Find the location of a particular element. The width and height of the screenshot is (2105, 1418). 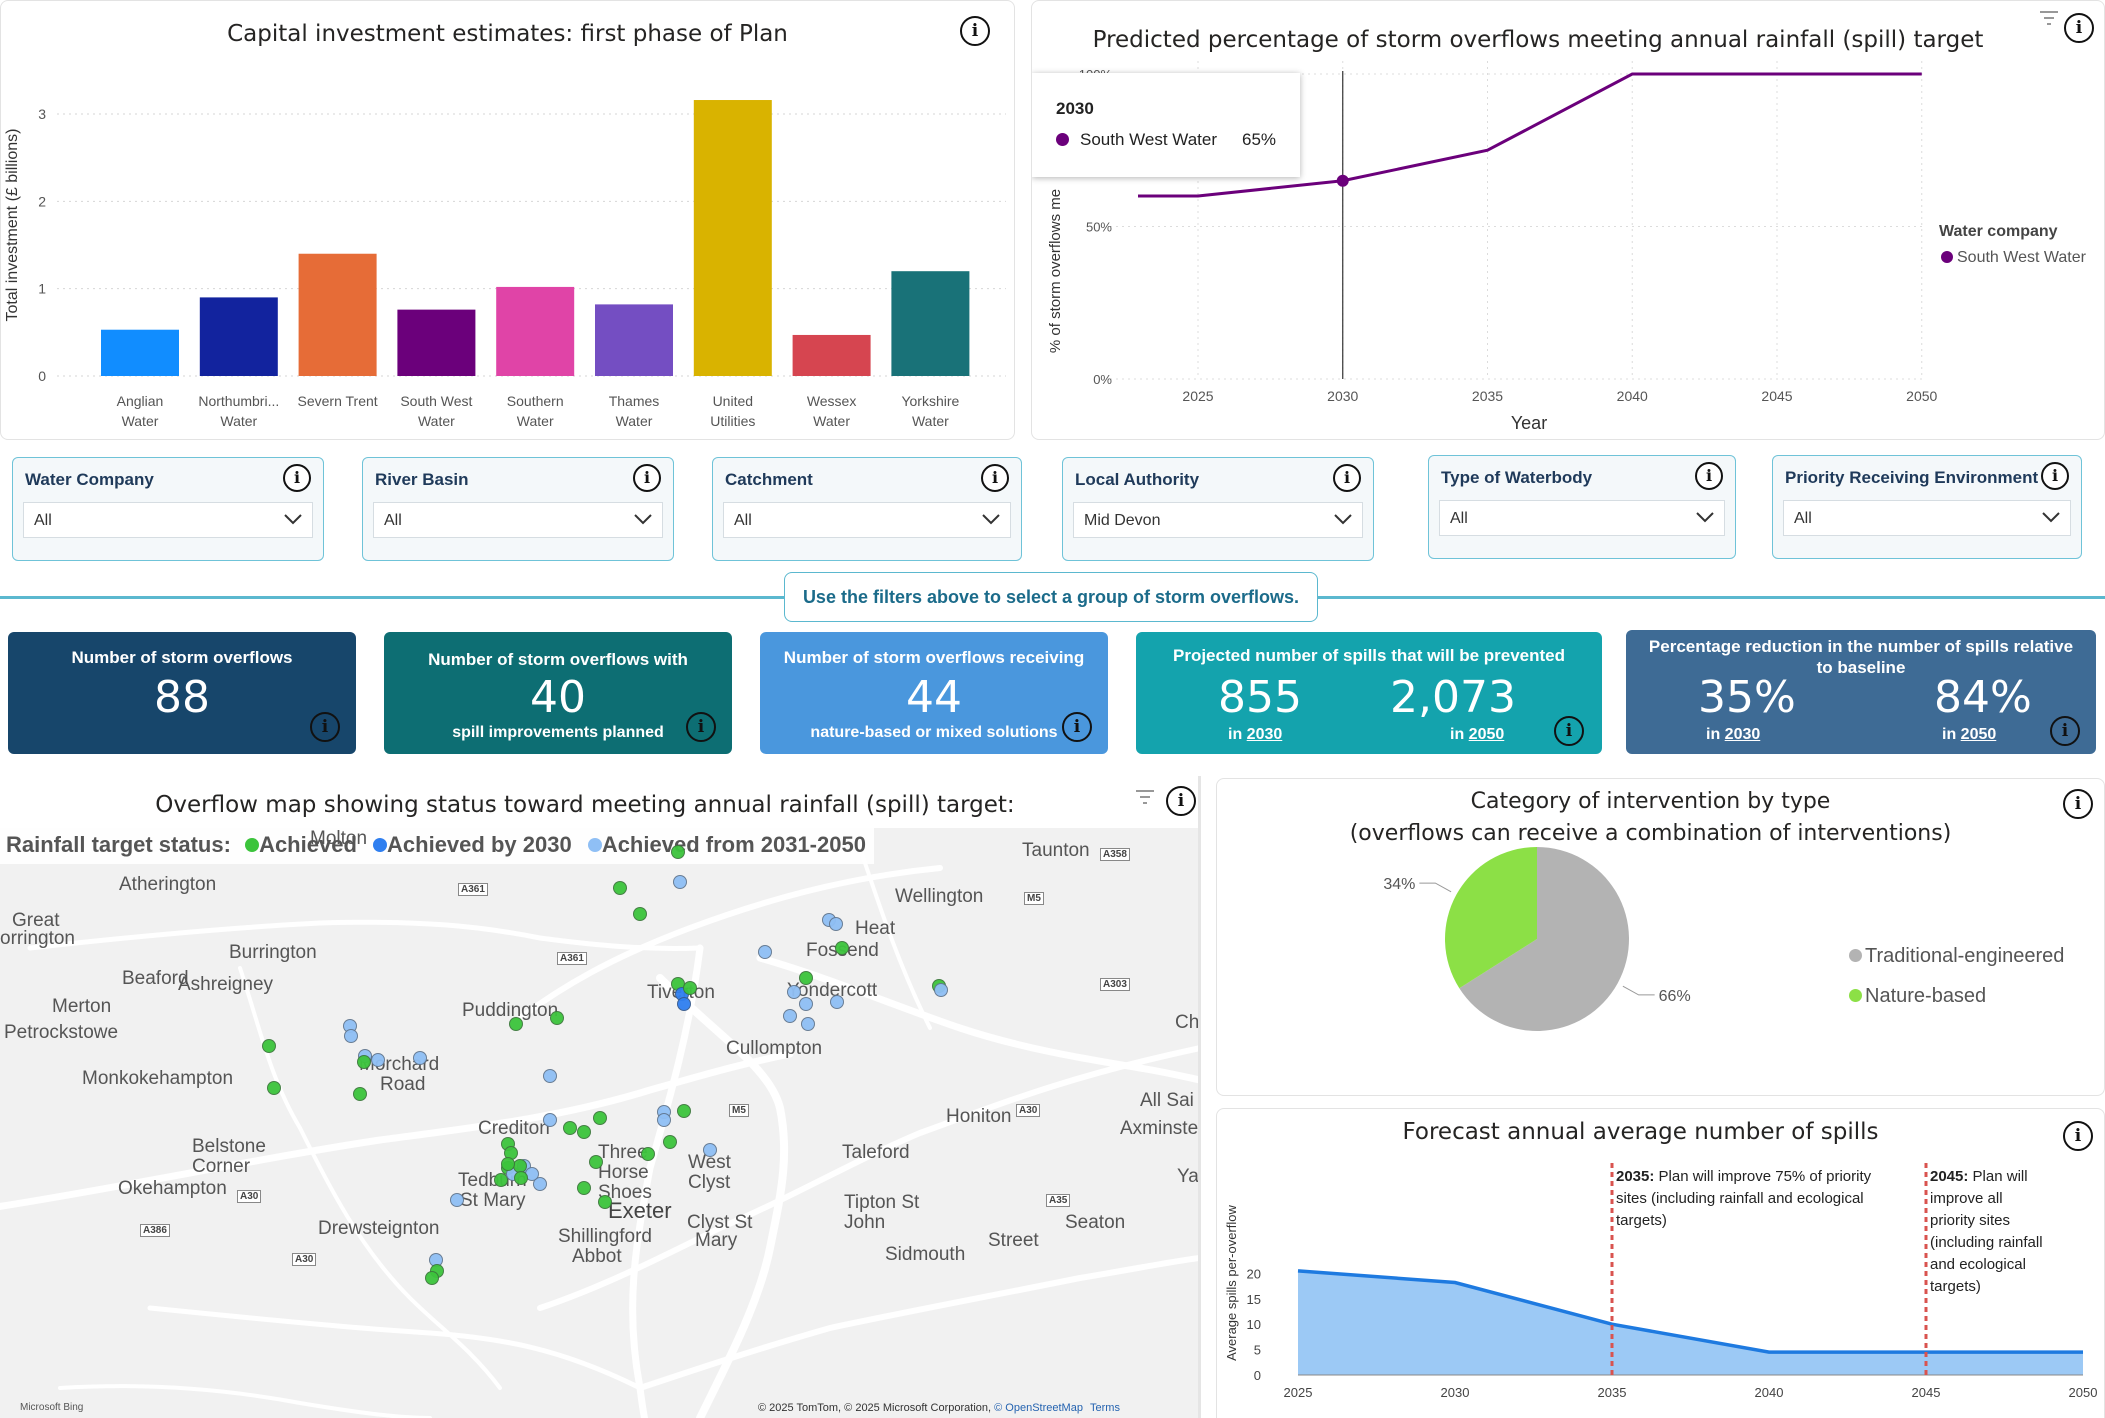

x-tick-label: Anglian is located at coordinates (140, 401).